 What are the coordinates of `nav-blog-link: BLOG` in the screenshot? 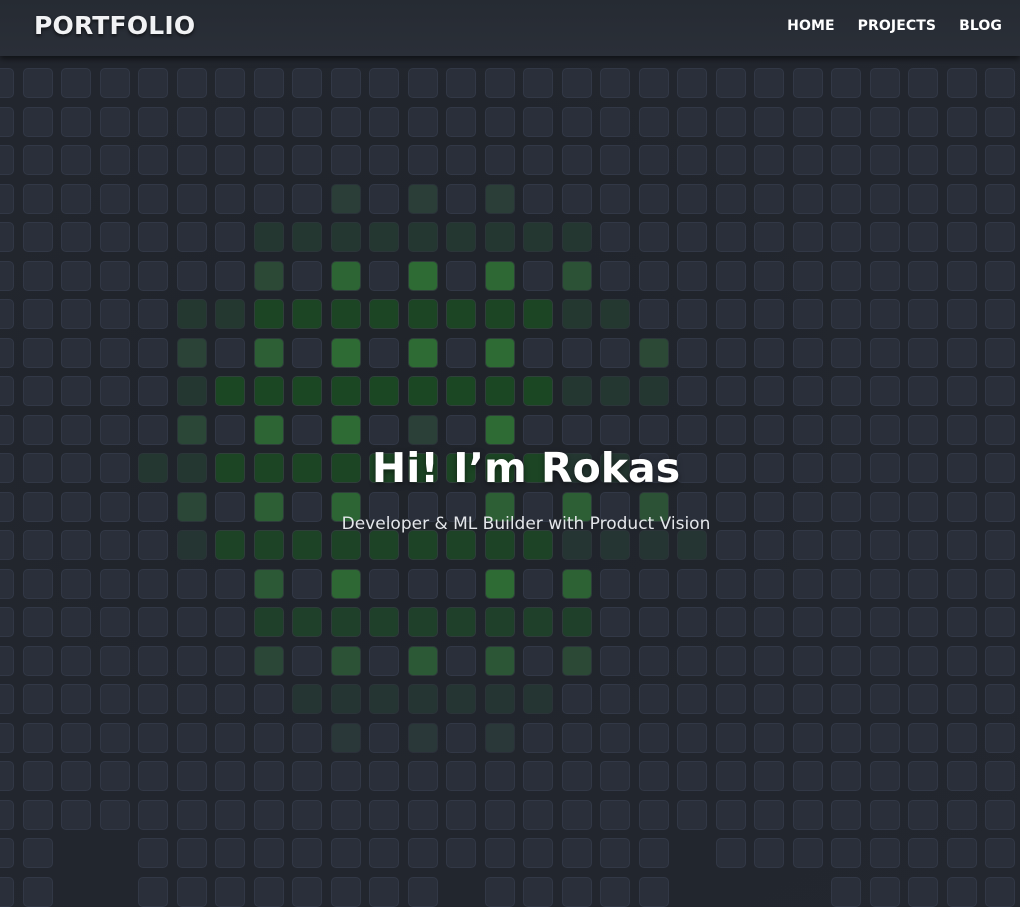 It's located at (980, 26).